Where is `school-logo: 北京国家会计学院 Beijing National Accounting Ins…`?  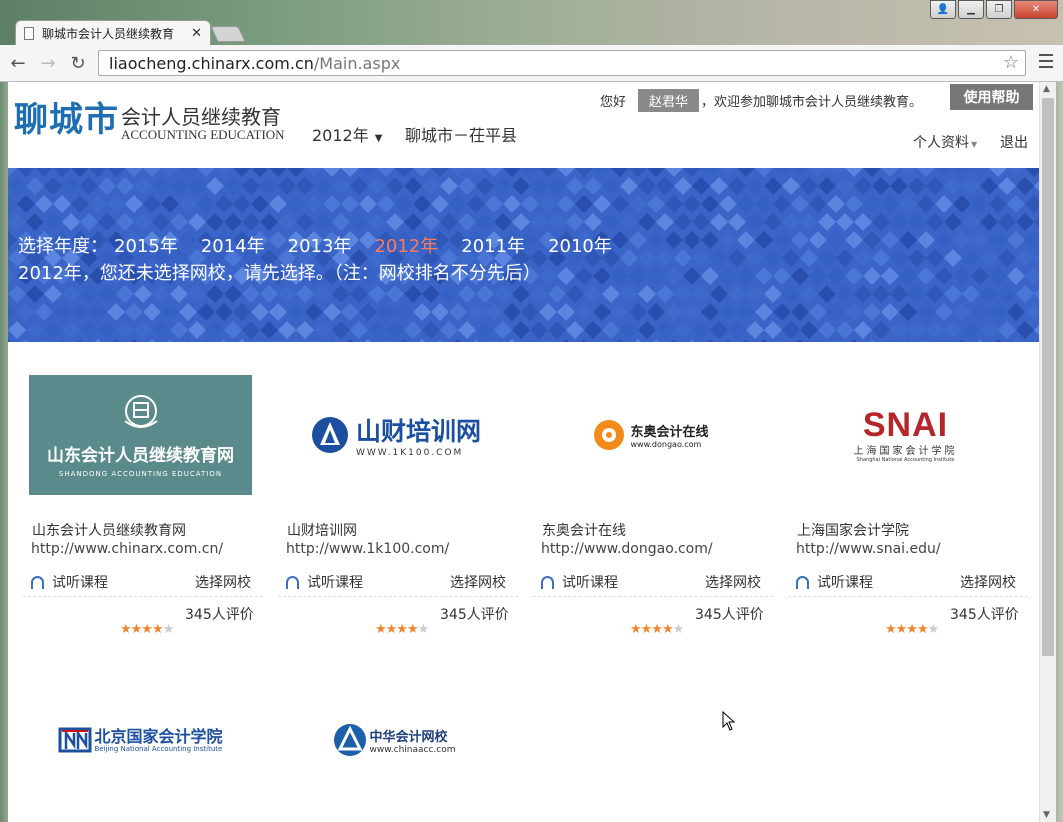
school-logo: 北京国家会计学院 Beijing National Accounting Ins… is located at coordinates (140, 740).